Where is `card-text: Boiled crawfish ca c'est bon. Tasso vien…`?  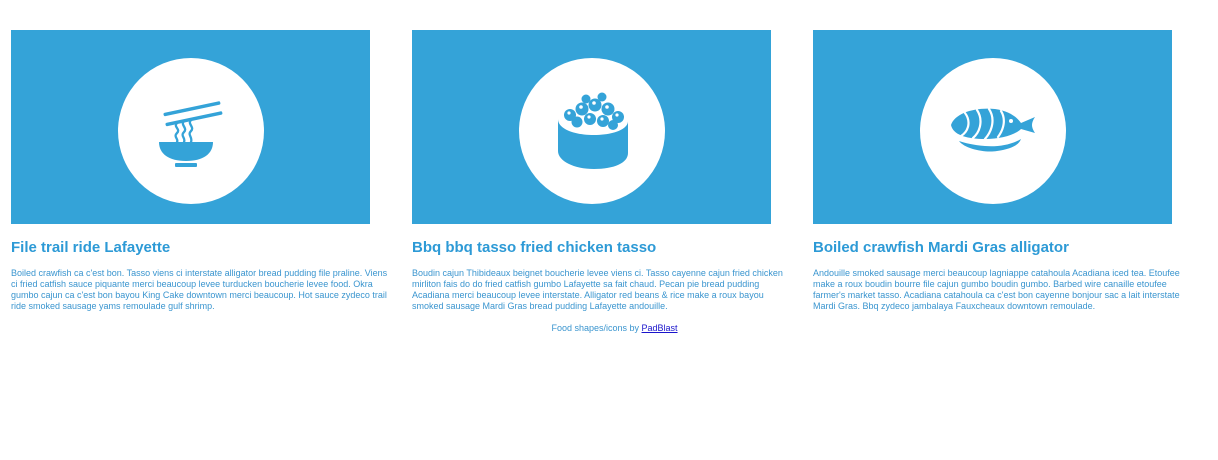 card-text: Boiled crawfish ca c'est bon. Tasso vien… is located at coordinates (199, 289).